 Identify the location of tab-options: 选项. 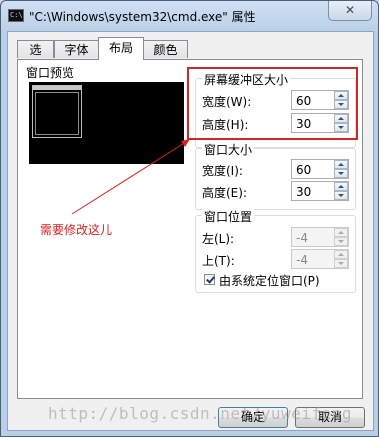
(35, 57).